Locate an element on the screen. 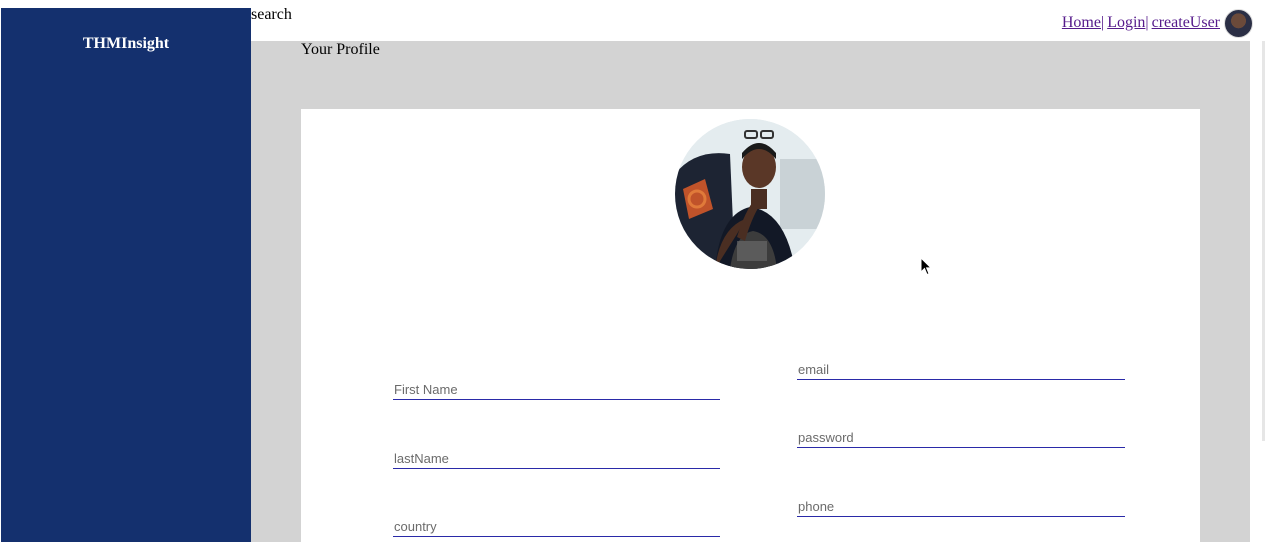 The image size is (1265, 542). nav-home-link: Home is located at coordinates (1081, 23).